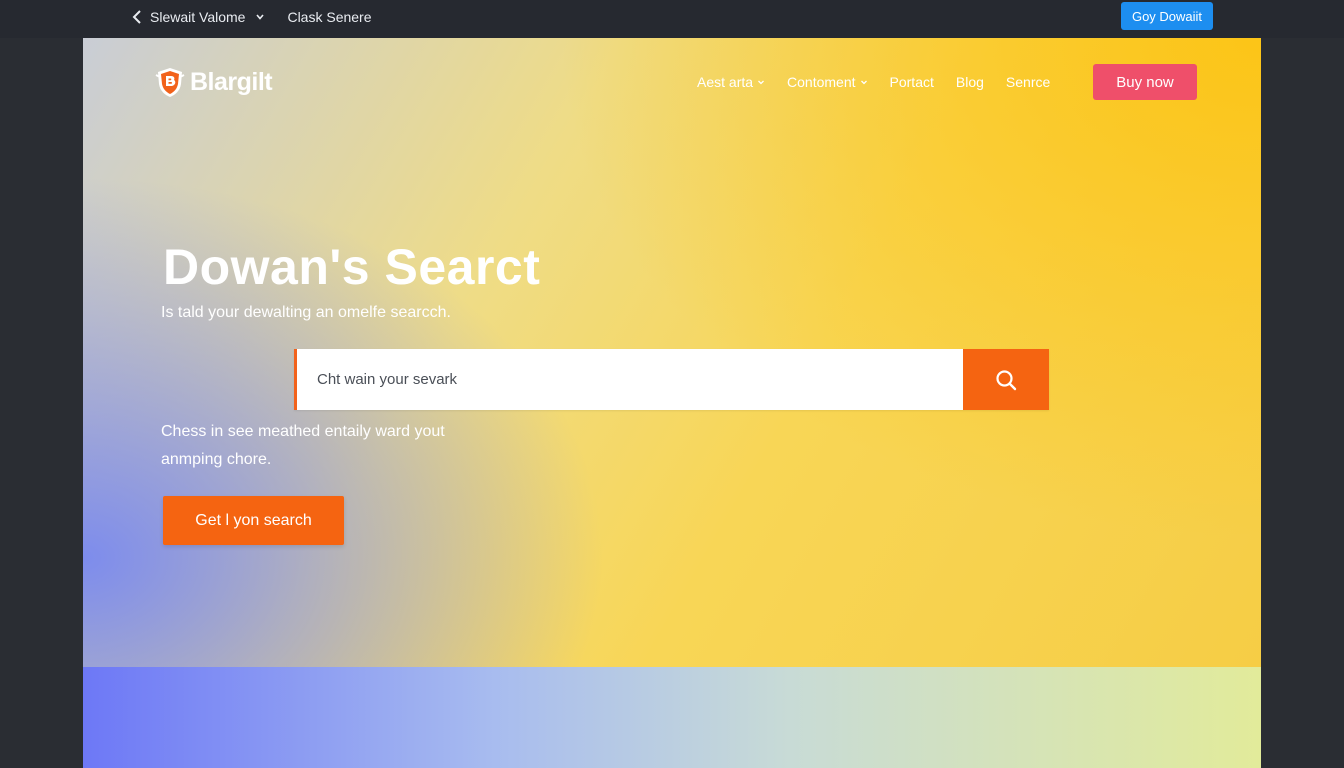  What do you see at coordinates (821, 82) in the screenshot?
I see `nav-item-label: Contoment` at bounding box center [821, 82].